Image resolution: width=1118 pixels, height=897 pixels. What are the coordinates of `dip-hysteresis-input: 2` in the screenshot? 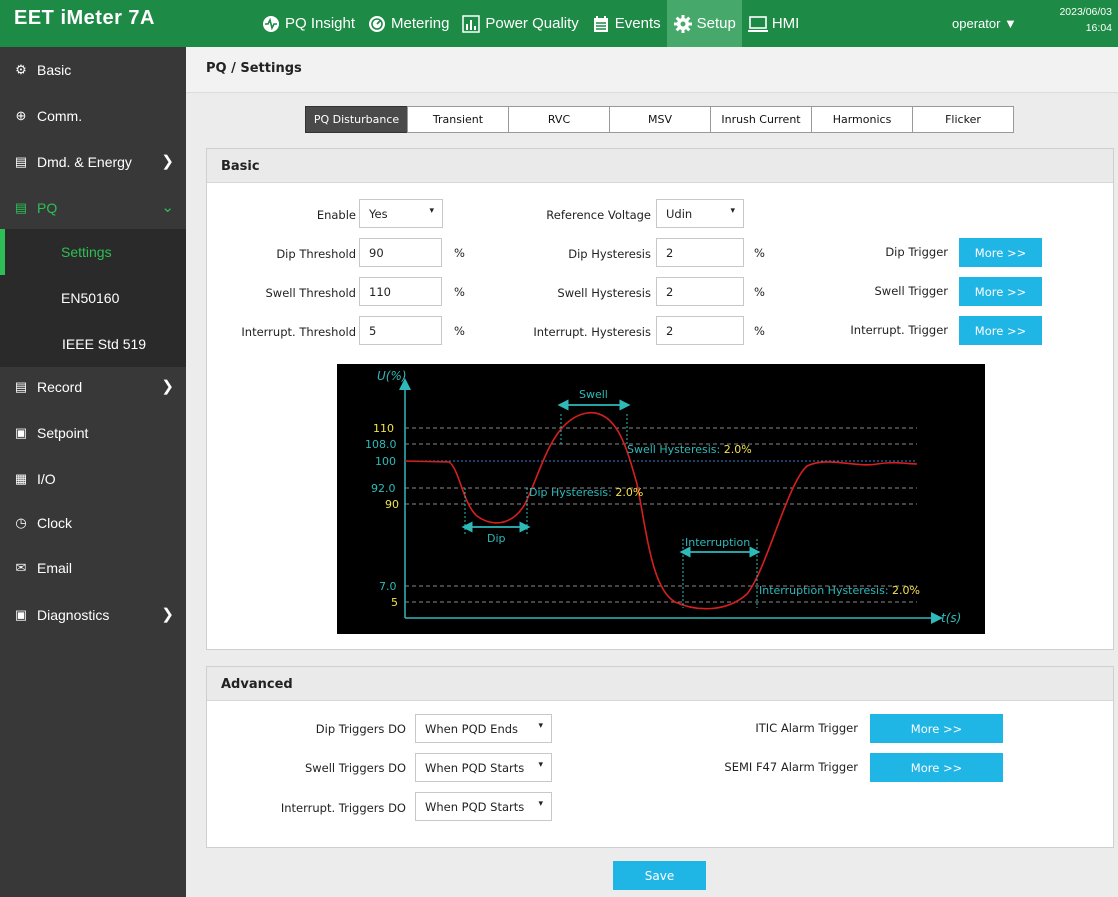 It's located at (700, 252).